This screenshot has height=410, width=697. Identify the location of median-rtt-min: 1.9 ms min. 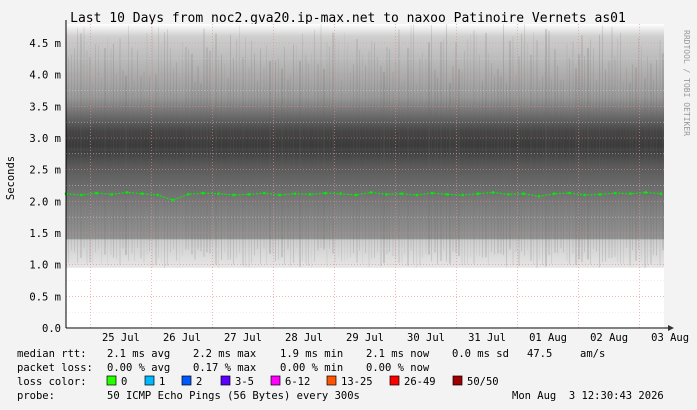
(311, 354).